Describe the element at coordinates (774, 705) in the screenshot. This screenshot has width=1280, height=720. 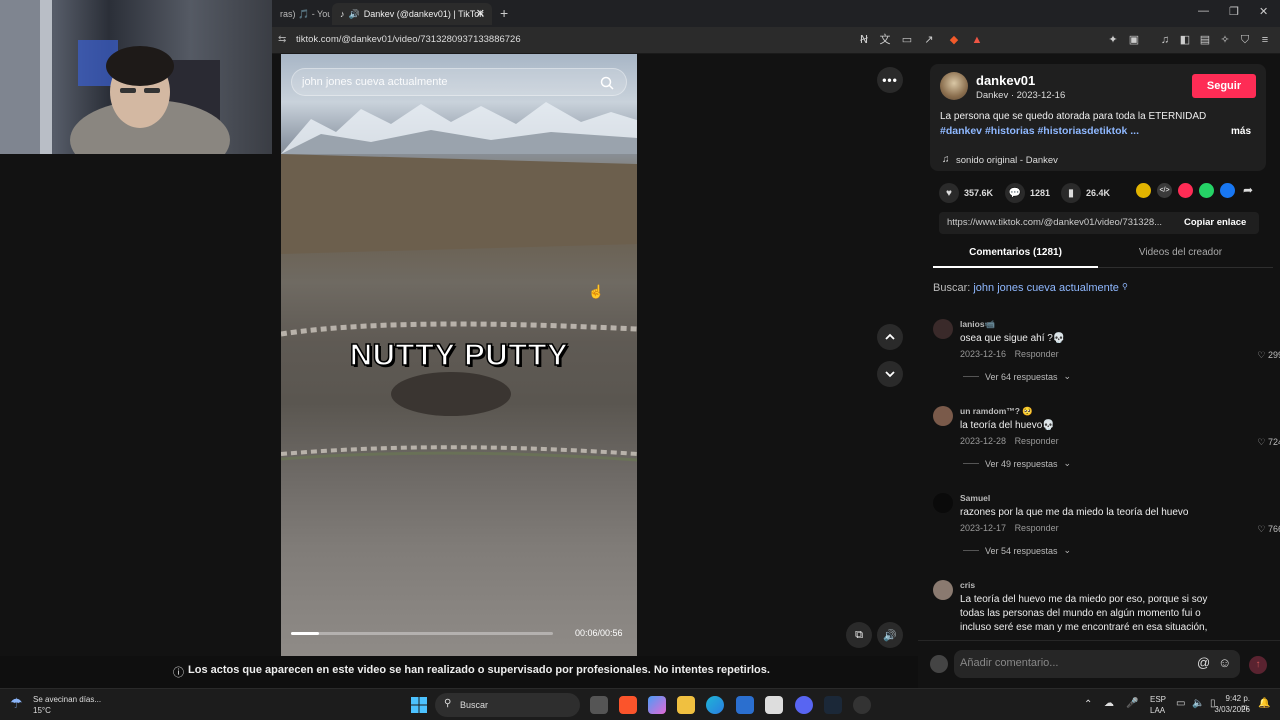
I see `store-icon` at that location.